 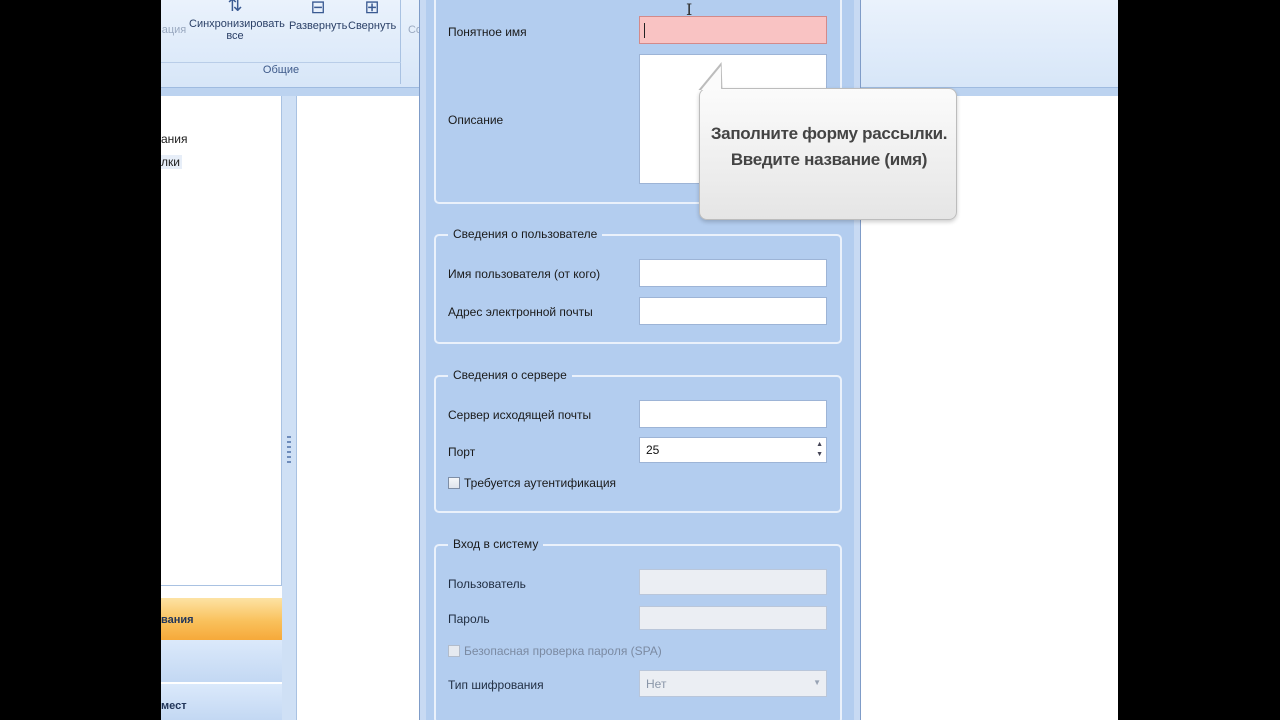 What do you see at coordinates (733, 618) in the screenshot?
I see `password-input` at bounding box center [733, 618].